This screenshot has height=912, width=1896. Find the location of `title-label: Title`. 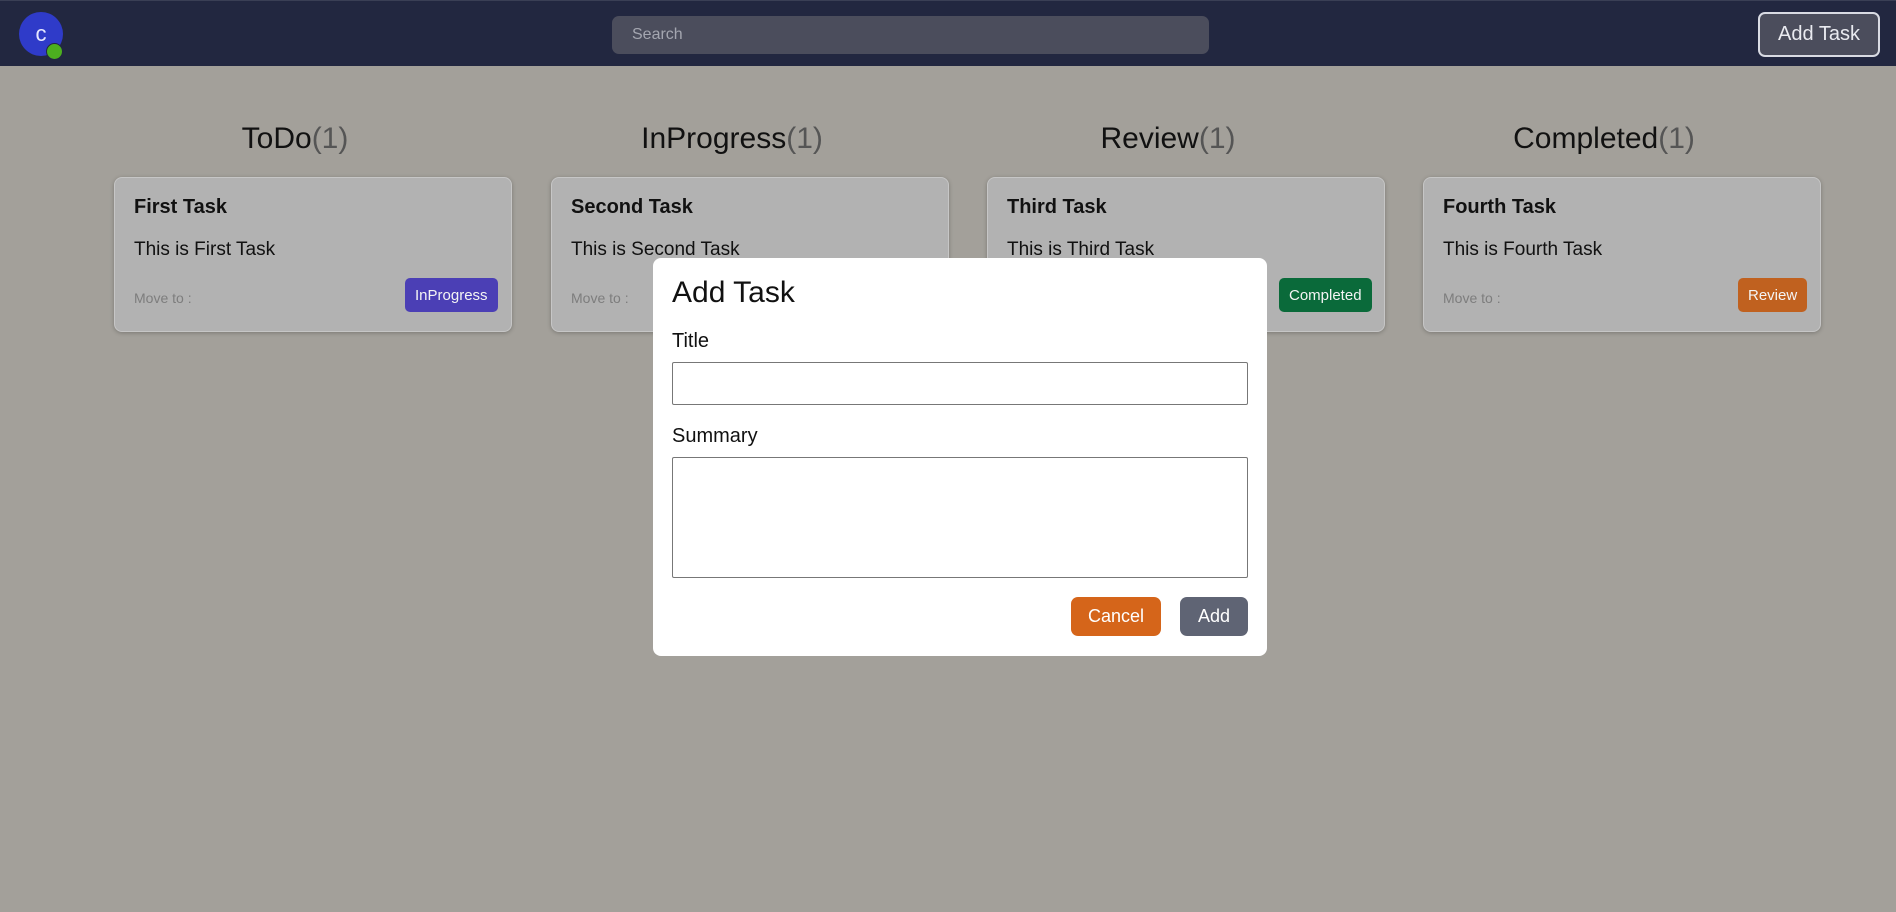

title-label: Title is located at coordinates (691, 341).